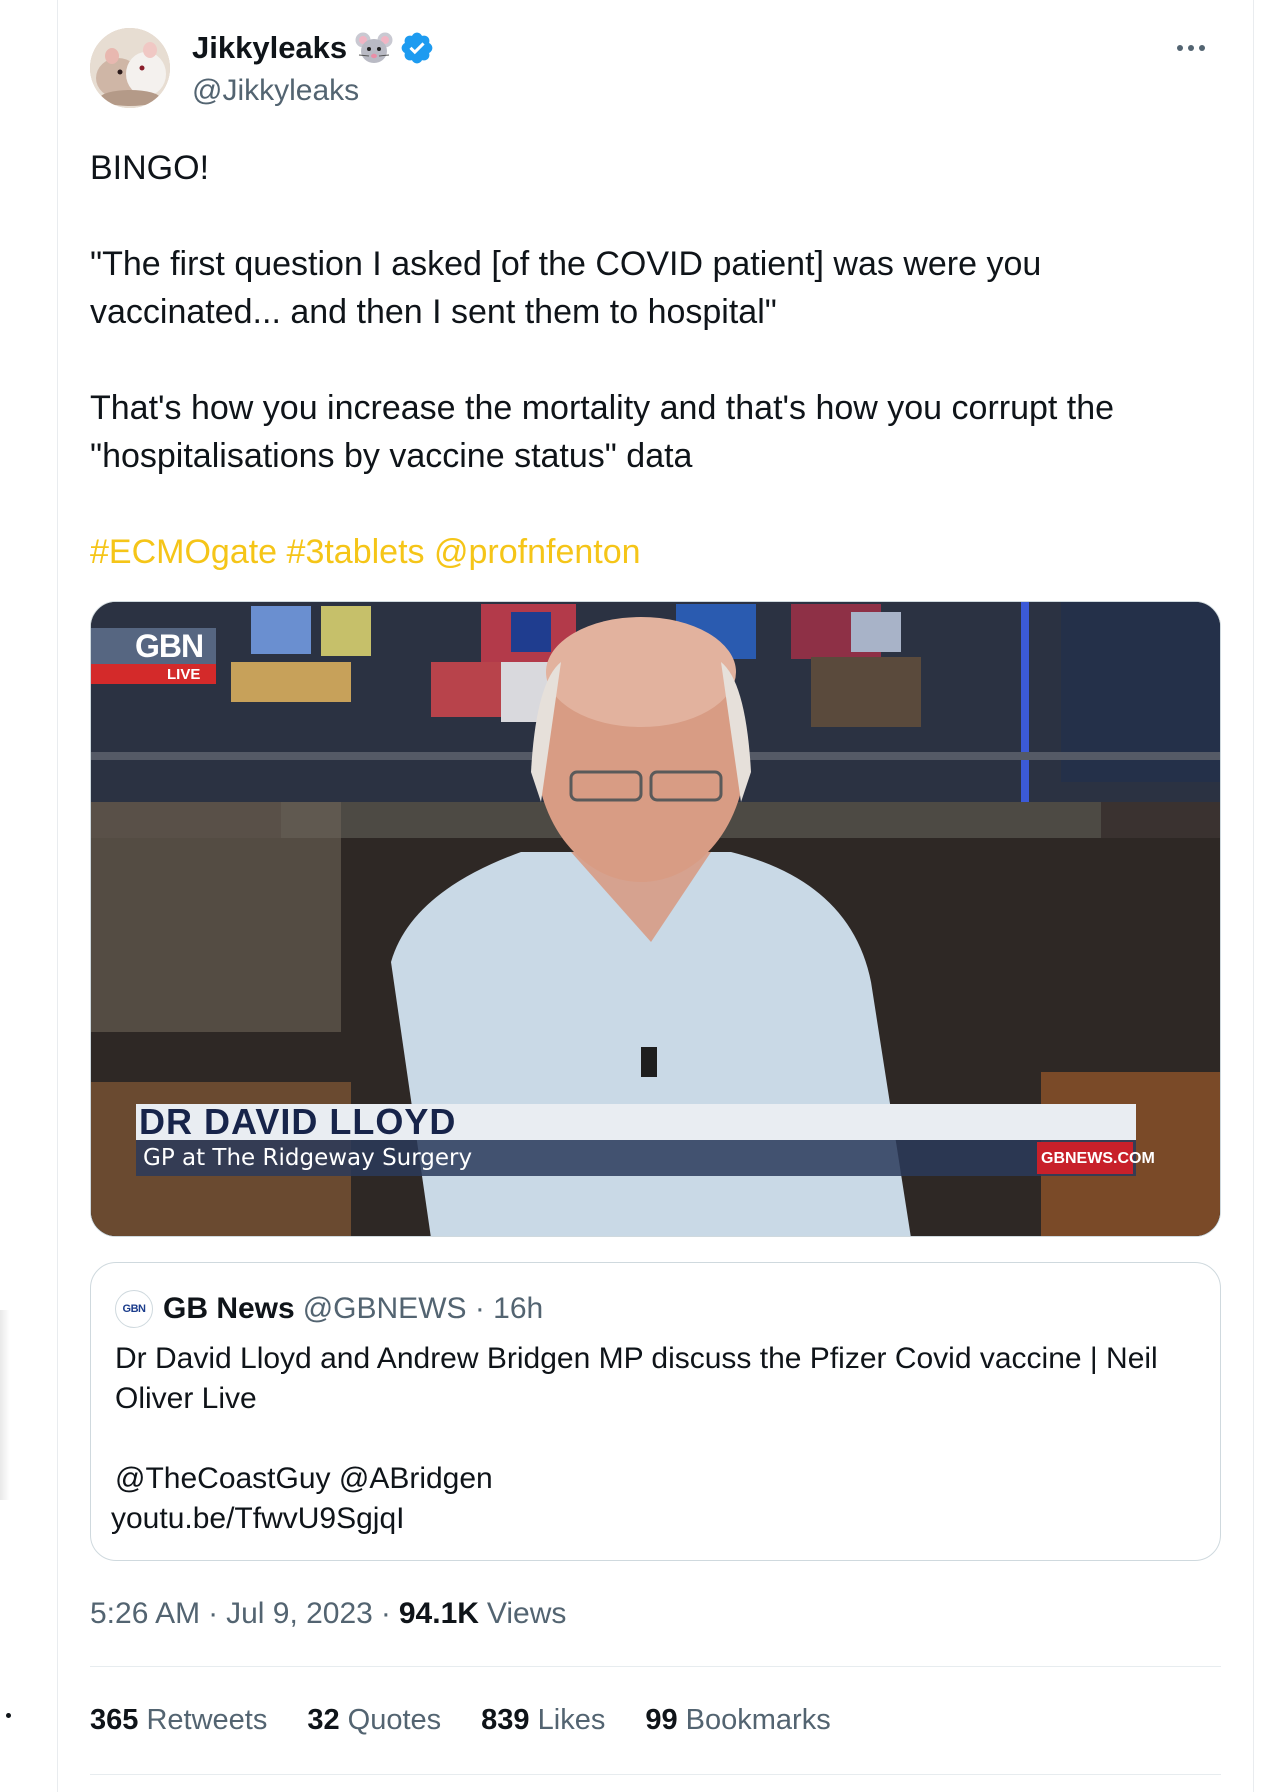 The width and height of the screenshot is (1264, 1792). What do you see at coordinates (257, 1519) in the screenshot?
I see `quoted-link: youtu.be/TfwvU9SgjqI` at bounding box center [257, 1519].